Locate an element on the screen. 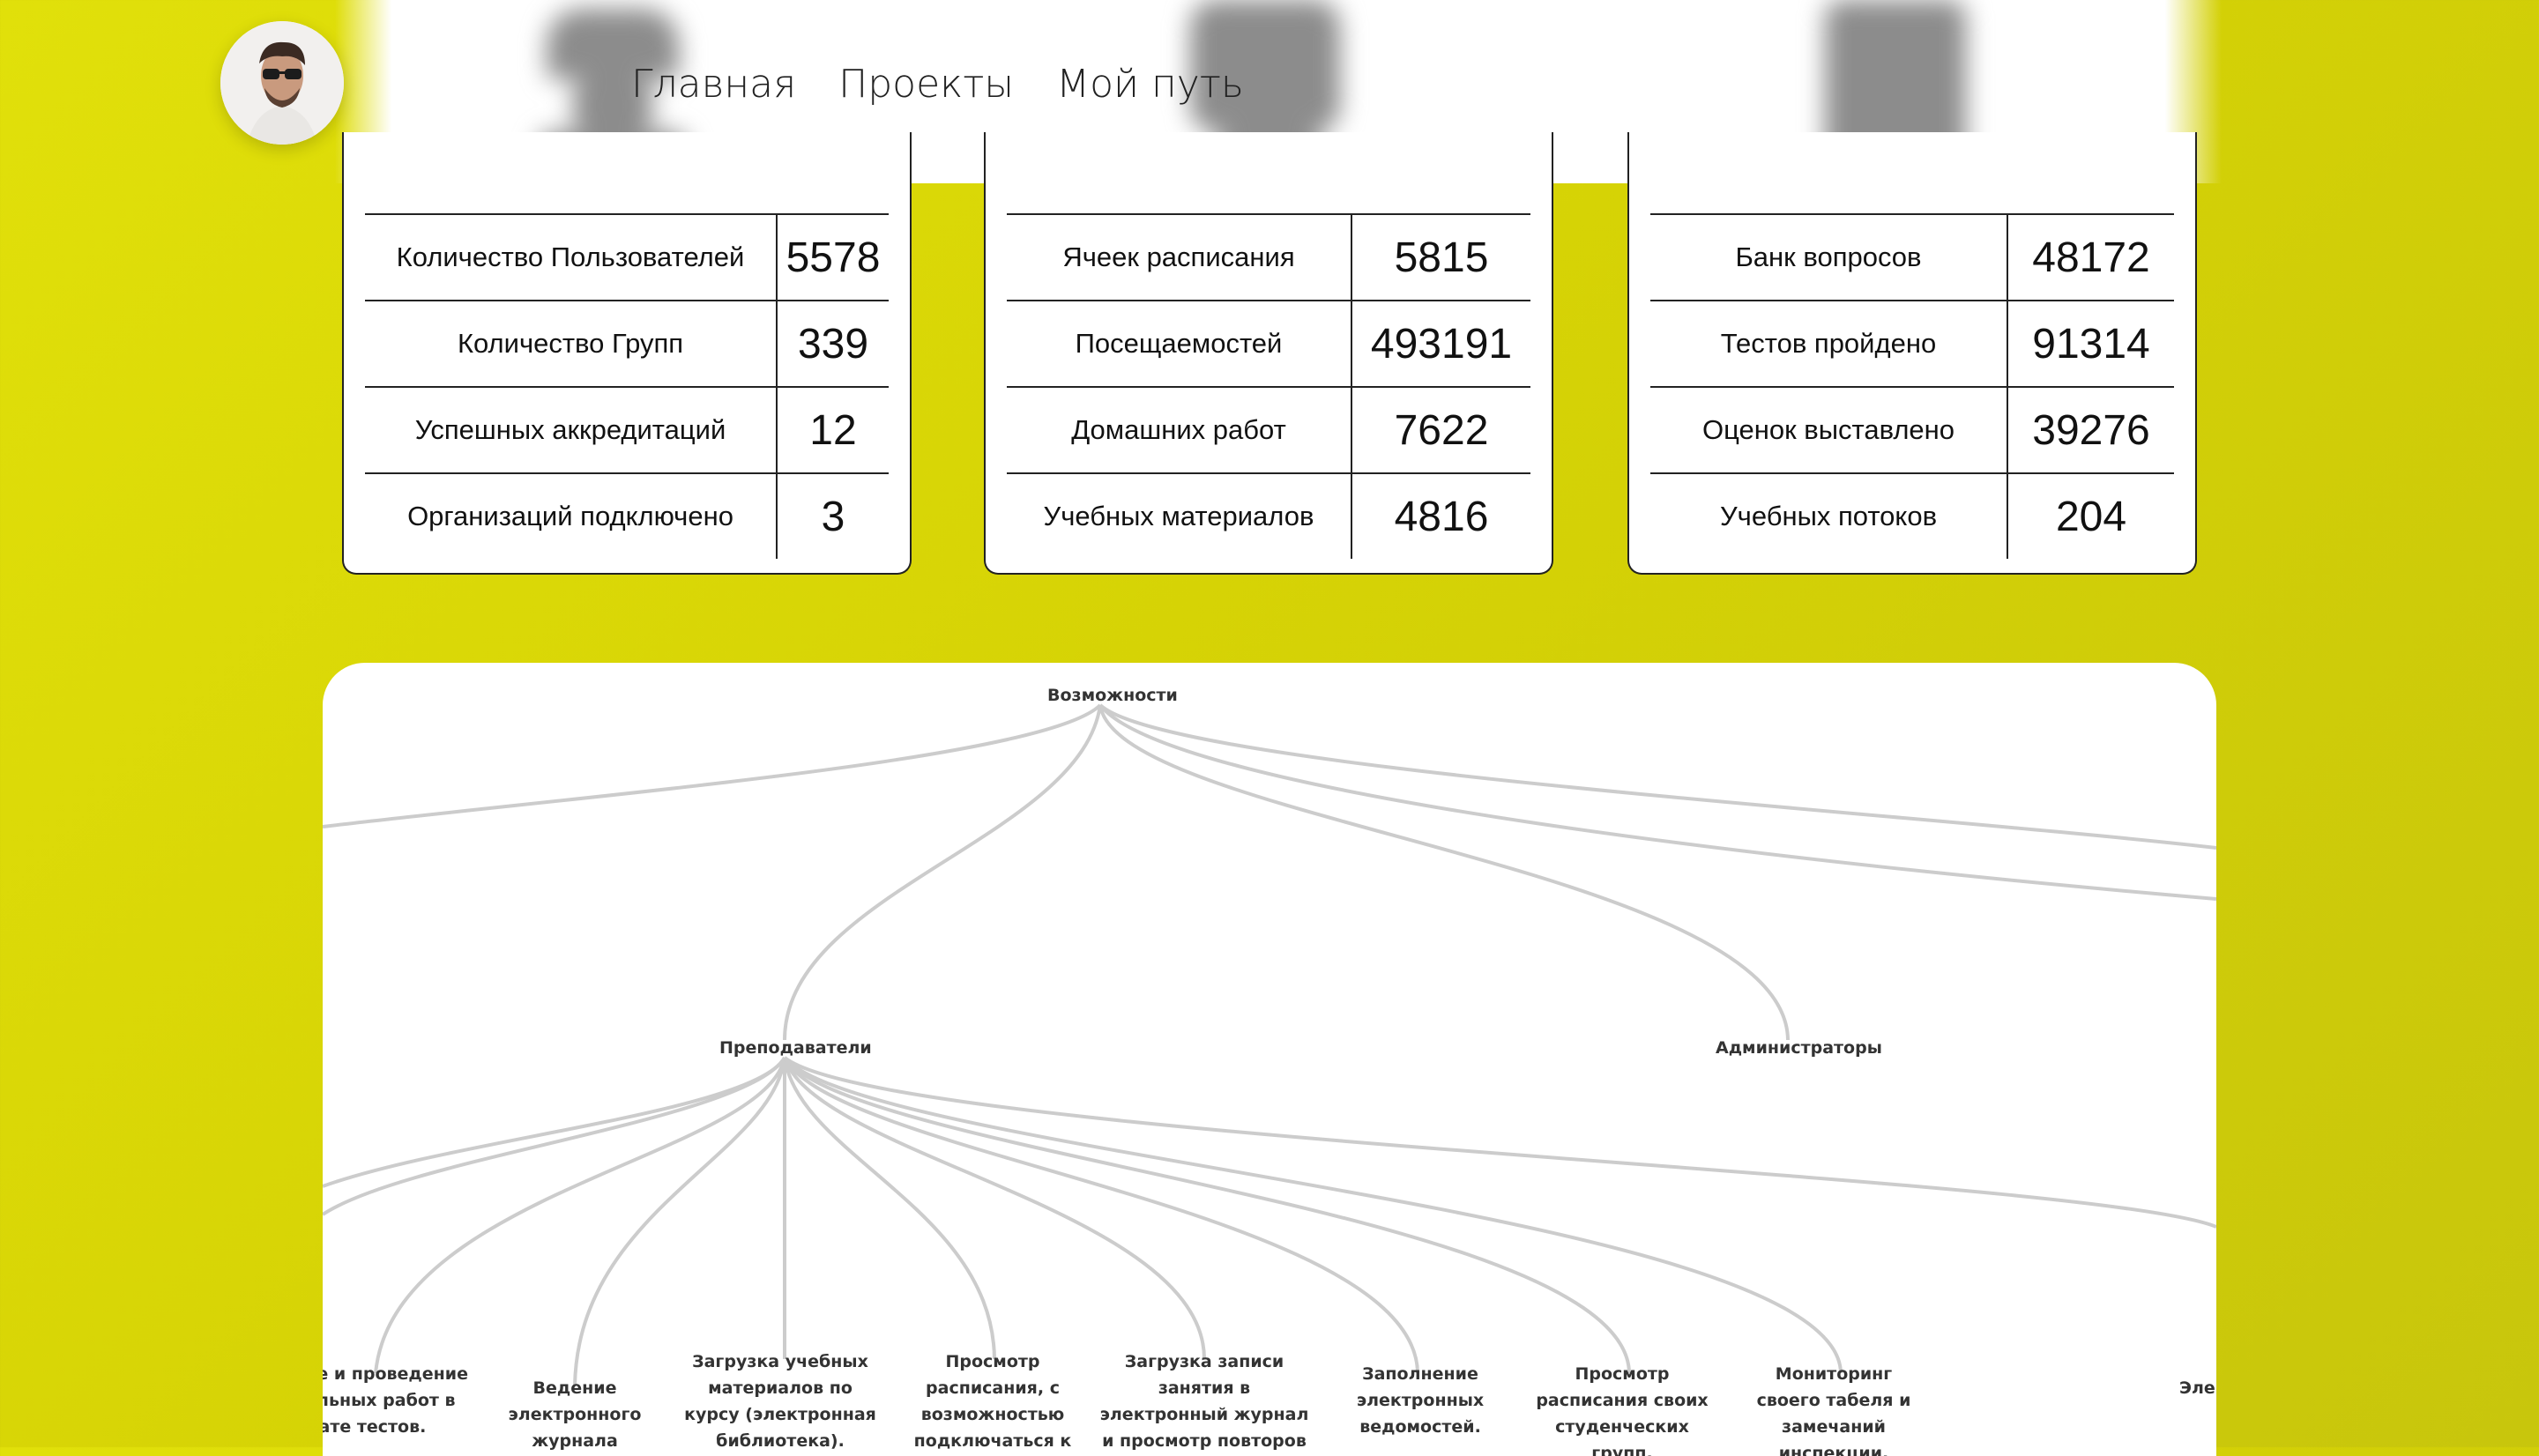  stat-row: Количество Групп 339 is located at coordinates (627, 343).